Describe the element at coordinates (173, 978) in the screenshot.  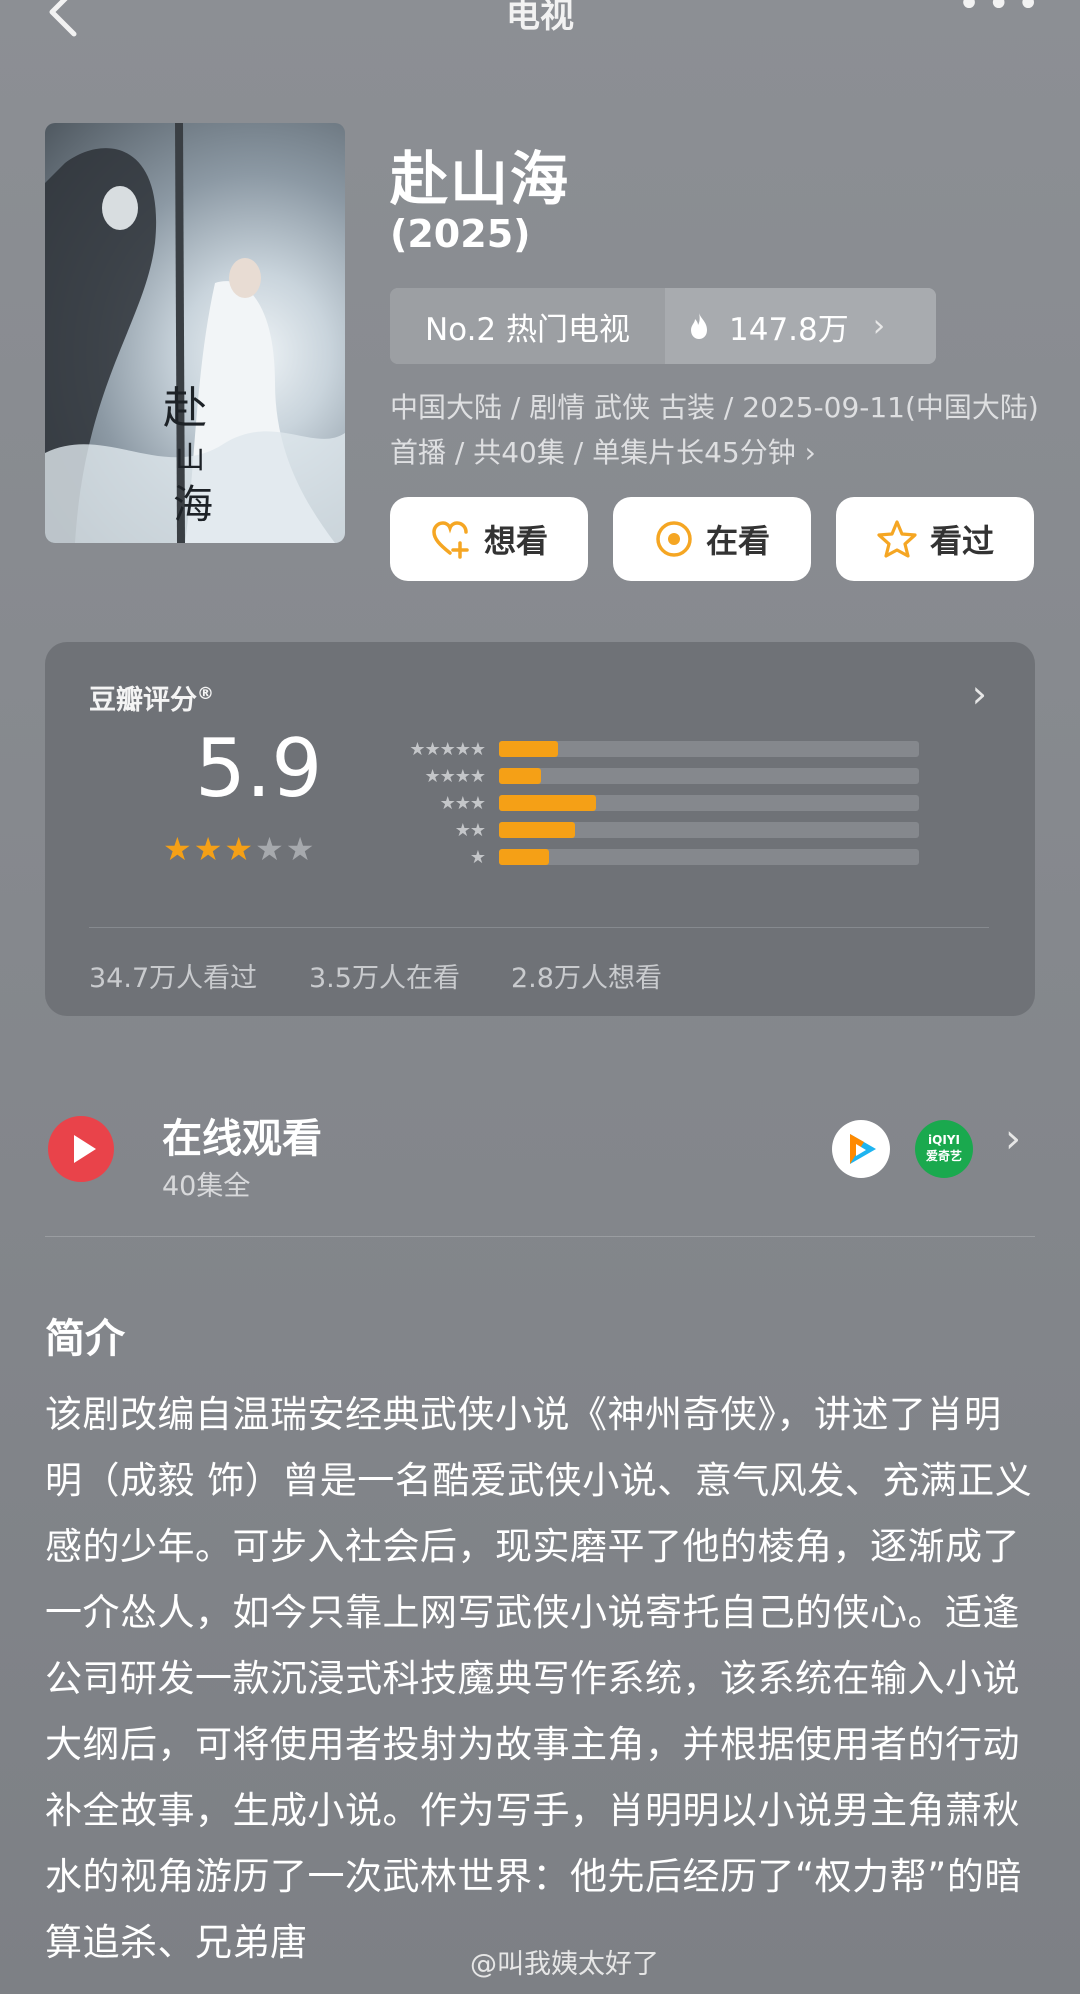
I see `stat-watched: 34.7万人看过` at that location.